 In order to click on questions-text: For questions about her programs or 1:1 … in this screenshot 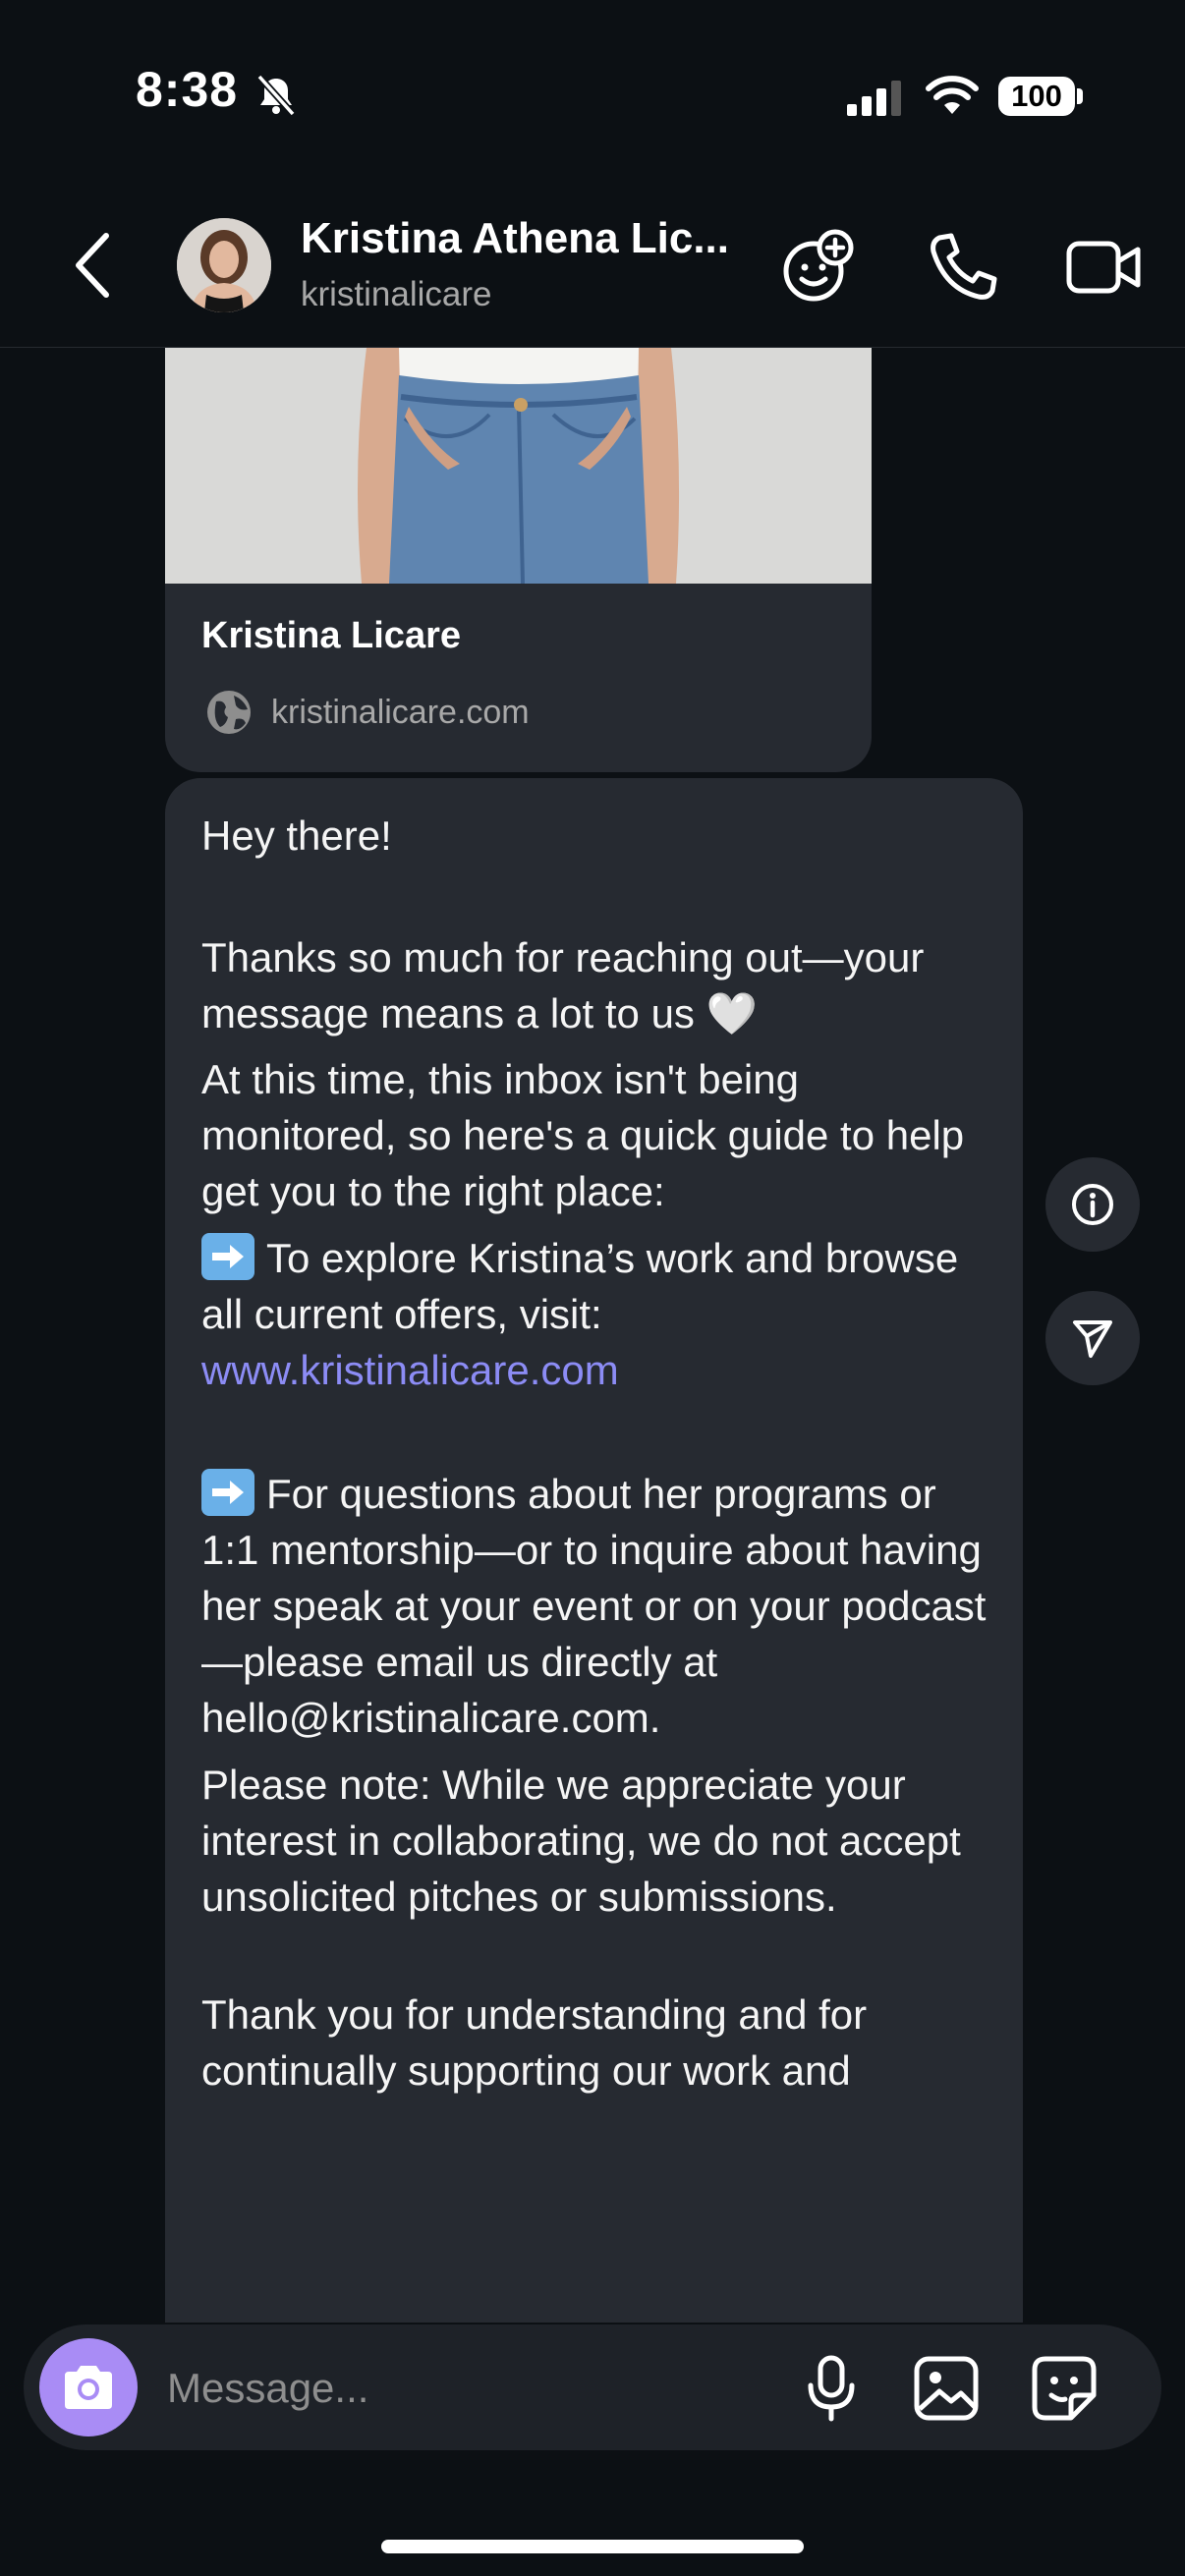, I will do `click(594, 1606)`.